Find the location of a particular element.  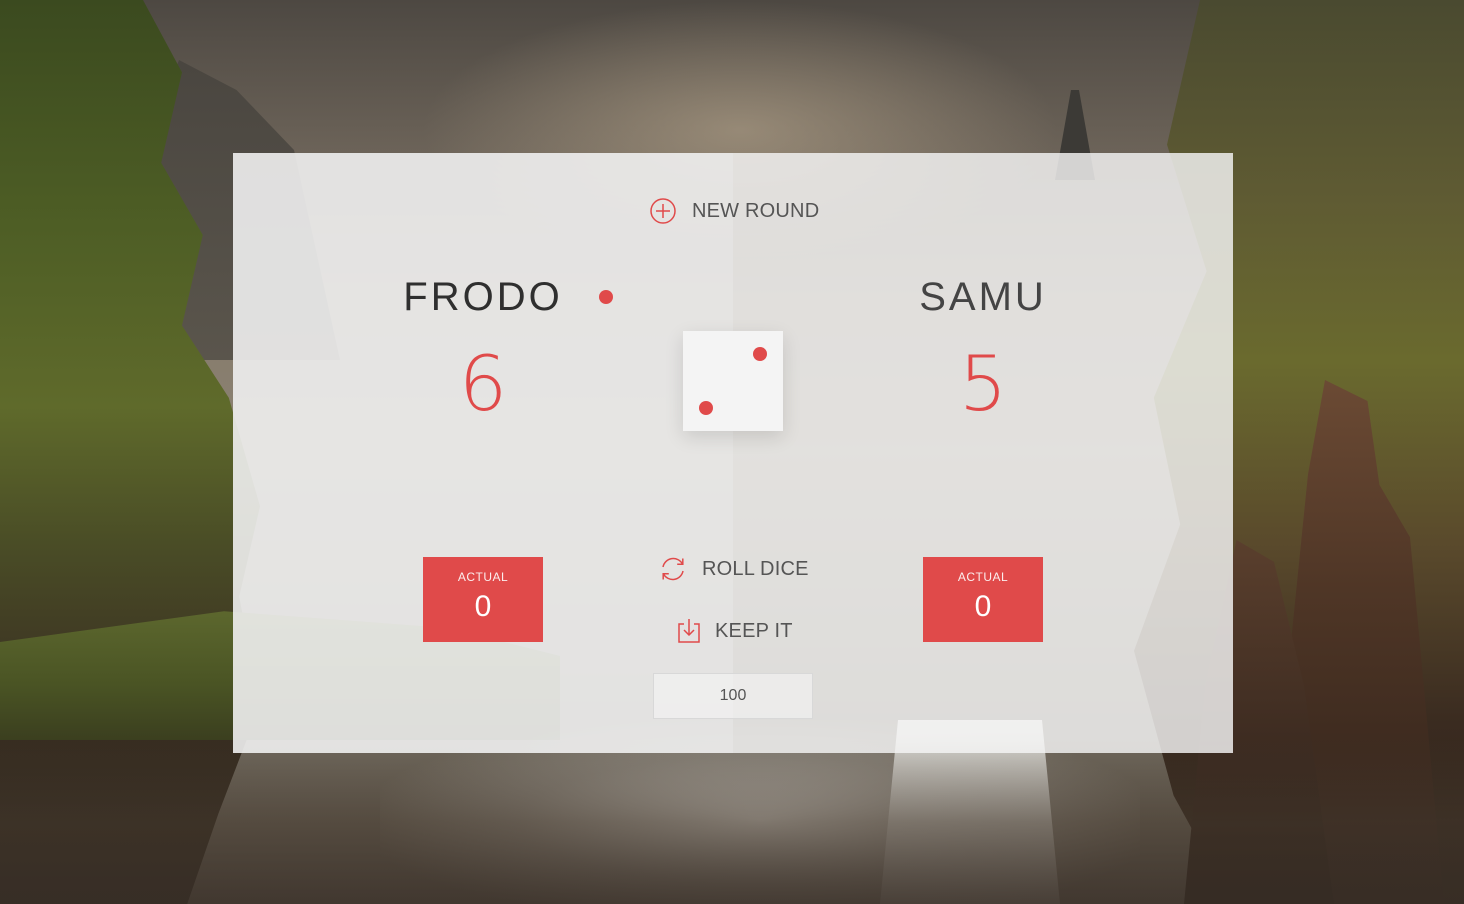

dice is located at coordinates (733, 381).